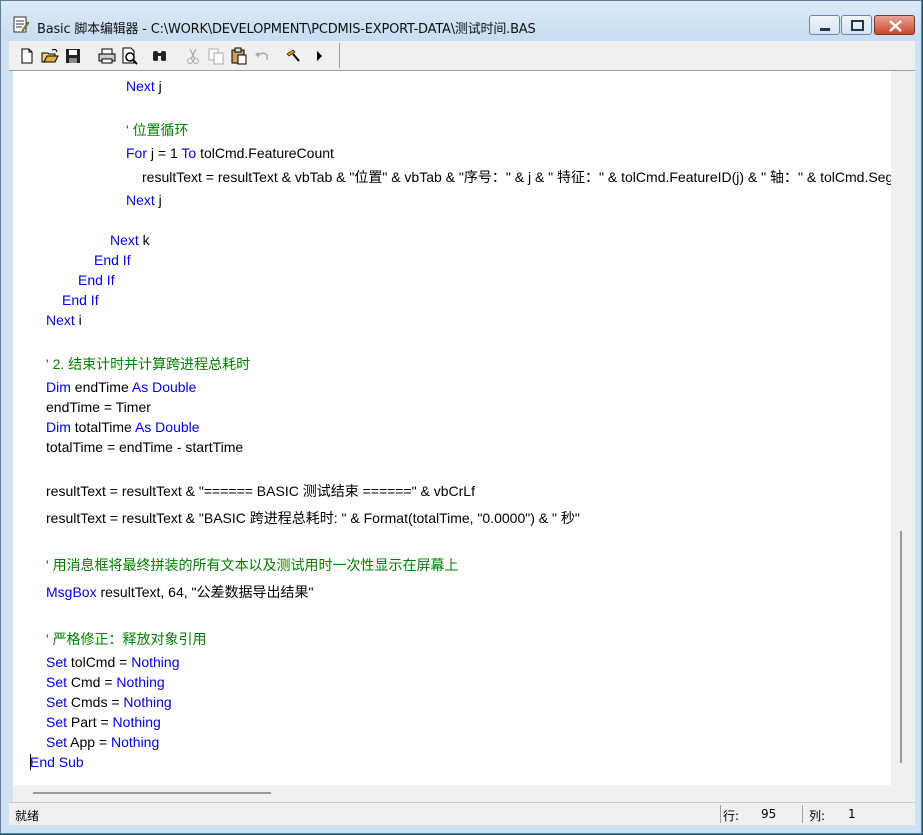 The height and width of the screenshot is (835, 923). What do you see at coordinates (157, 130) in the screenshot?
I see `code-comment: ' 位置循环` at bounding box center [157, 130].